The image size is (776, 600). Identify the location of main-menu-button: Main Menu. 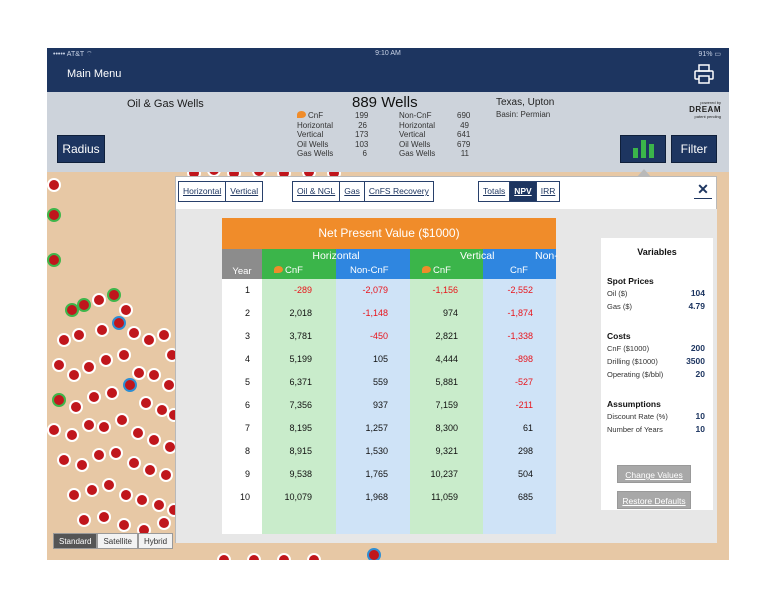
(94, 74).